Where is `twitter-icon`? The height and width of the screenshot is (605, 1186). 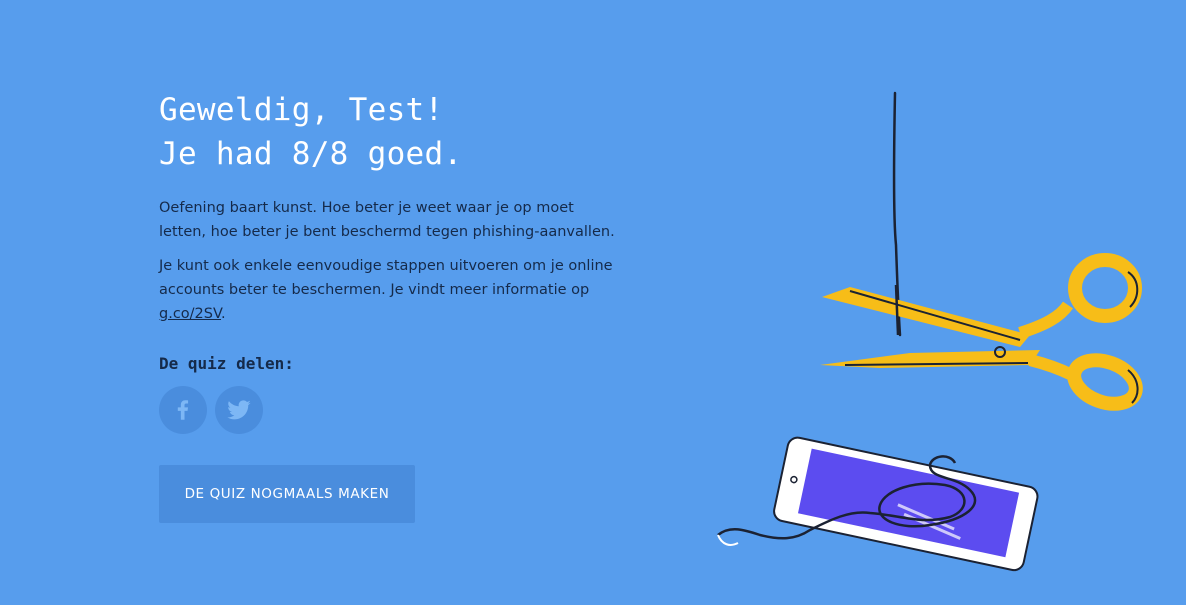 twitter-icon is located at coordinates (239, 410).